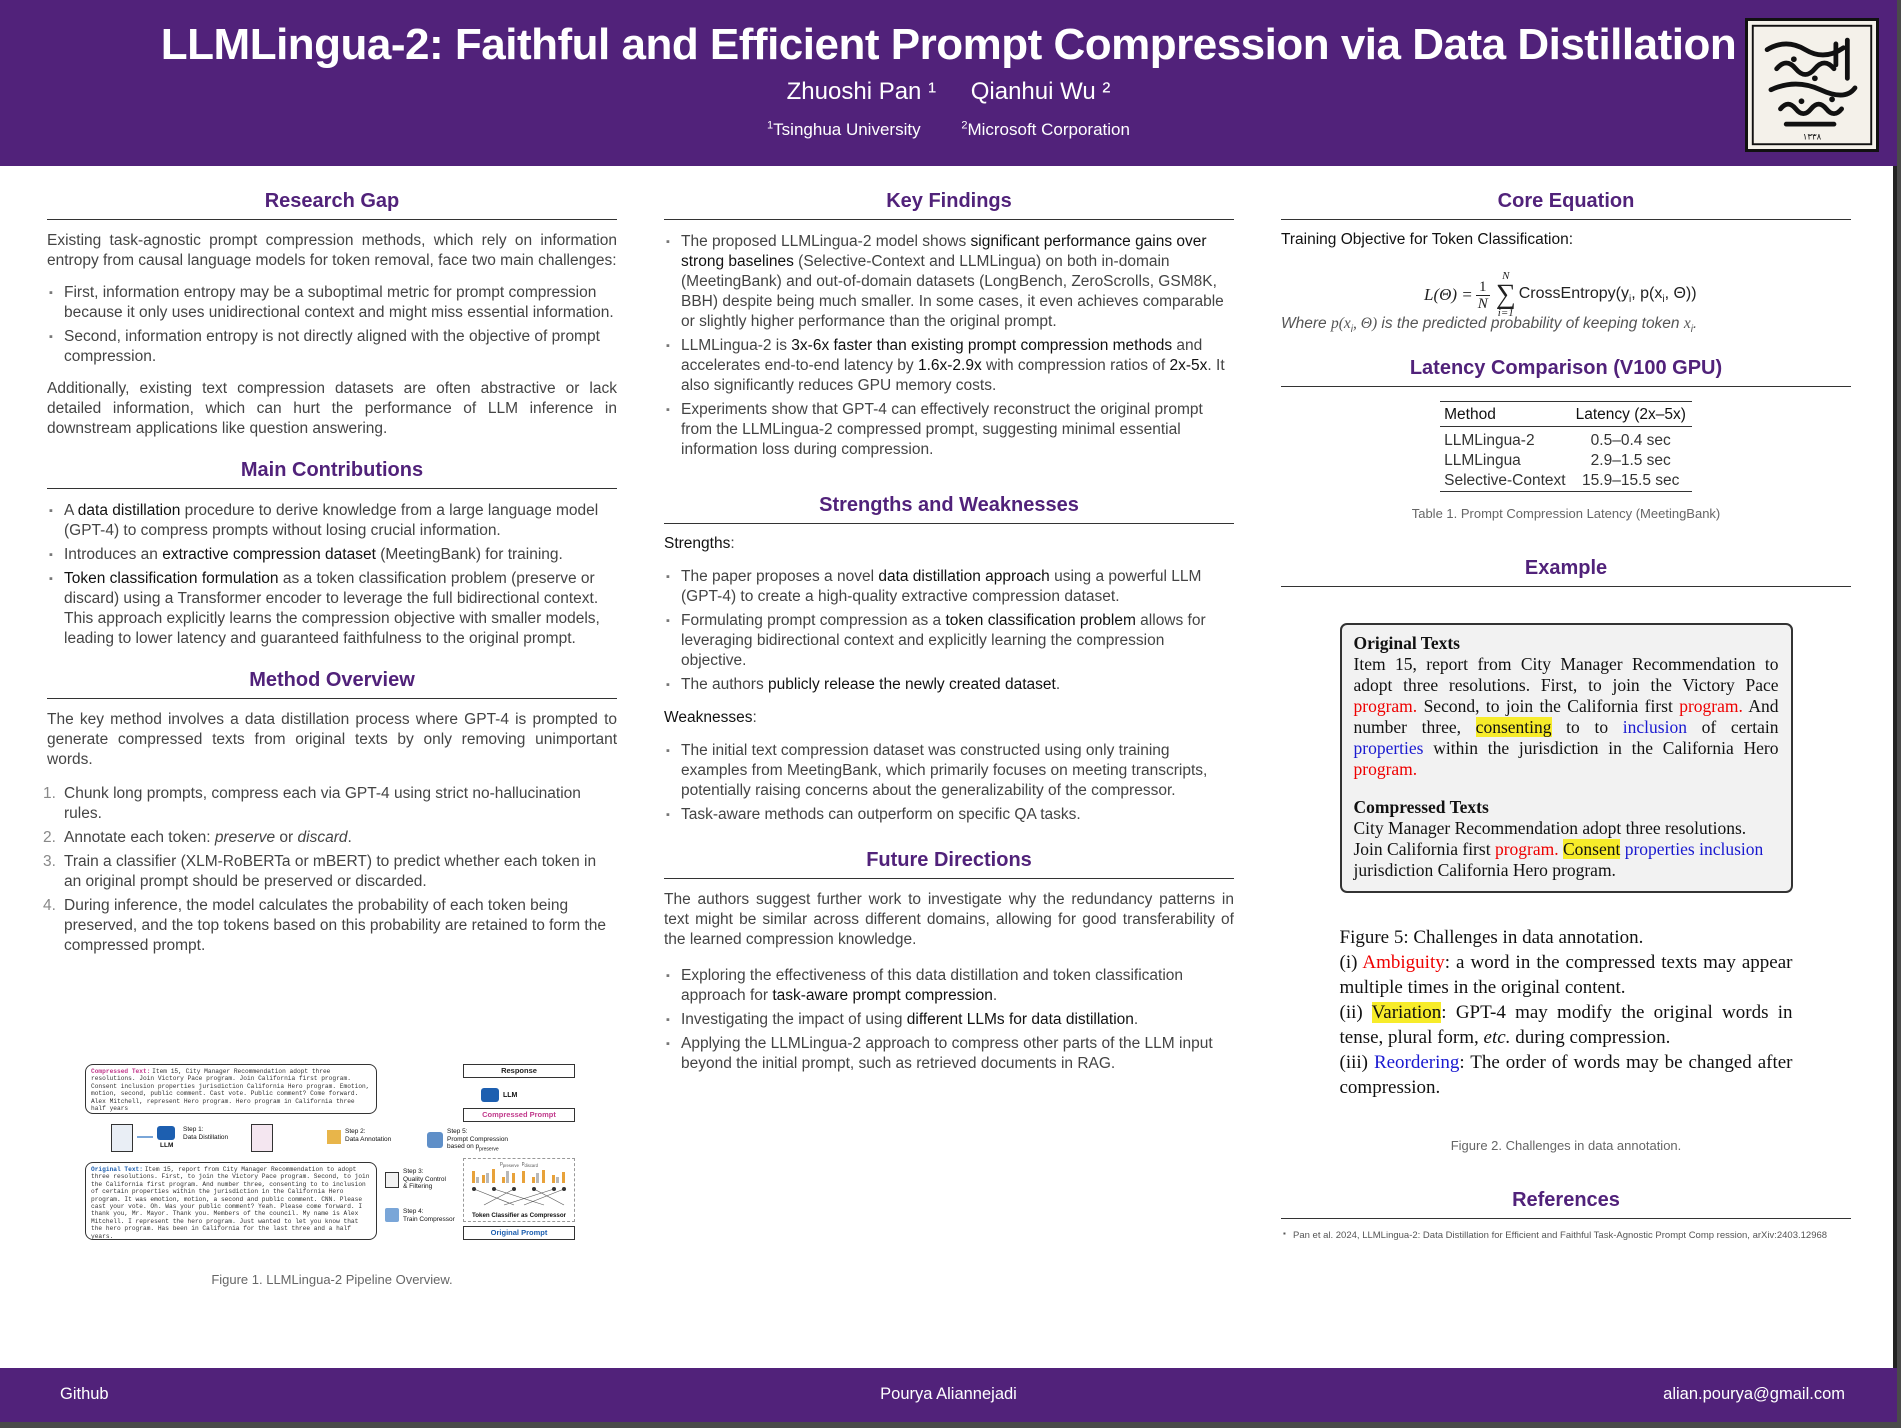 The image size is (1901, 1428). Describe the element at coordinates (1566, 372) in the screenshot. I see `latency-heading: Latency Comparison (V100 GPU)` at that location.